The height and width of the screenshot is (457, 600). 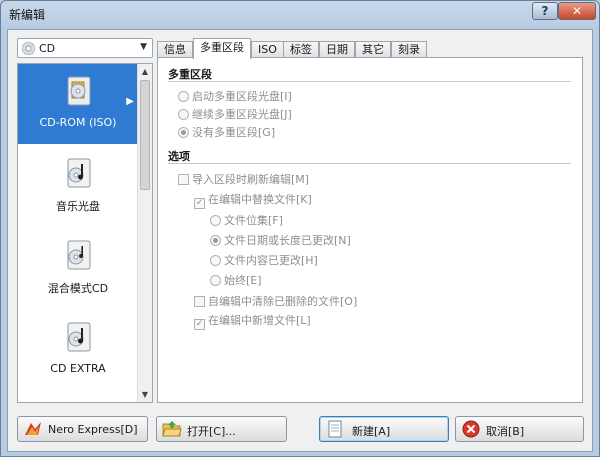 What do you see at coordinates (78, 368) in the screenshot?
I see `cat-label-cd-extra: CD EXTRA` at bounding box center [78, 368].